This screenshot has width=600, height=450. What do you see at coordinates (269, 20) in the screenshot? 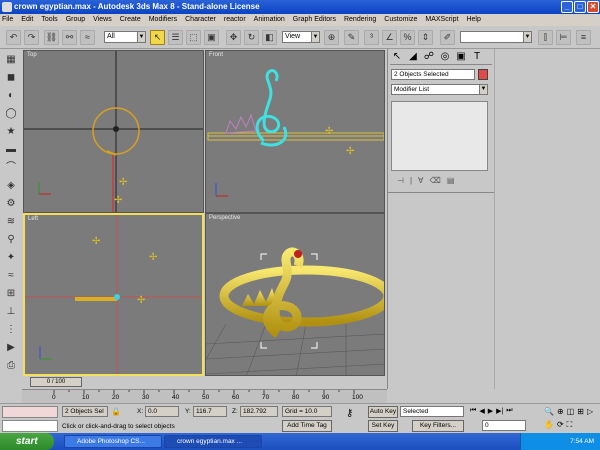
I see `menu-animation: Animation` at bounding box center [269, 20].